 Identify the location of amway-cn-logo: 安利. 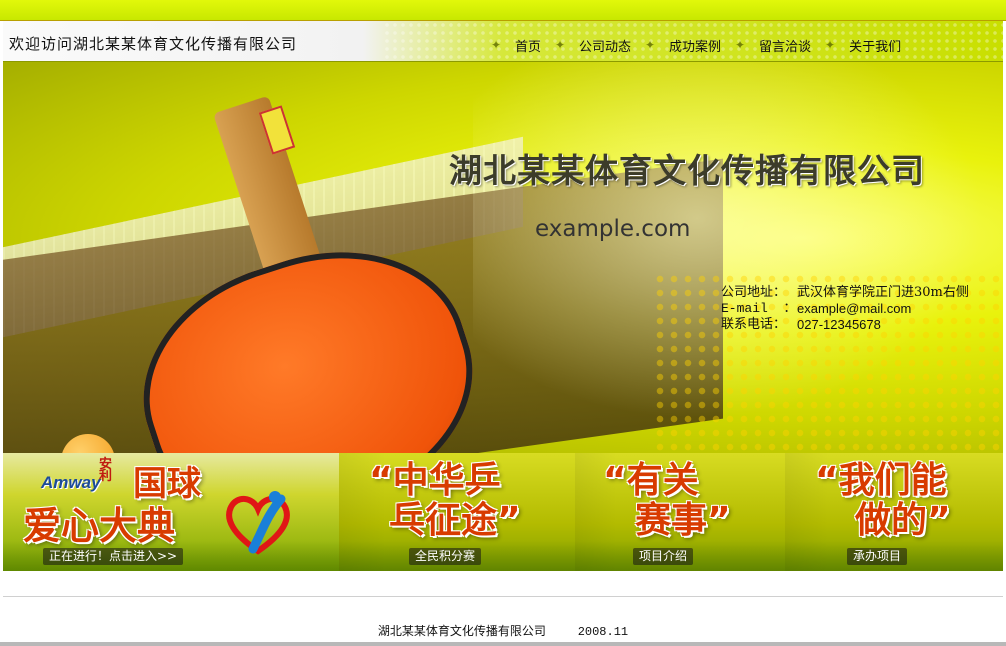
(106, 470).